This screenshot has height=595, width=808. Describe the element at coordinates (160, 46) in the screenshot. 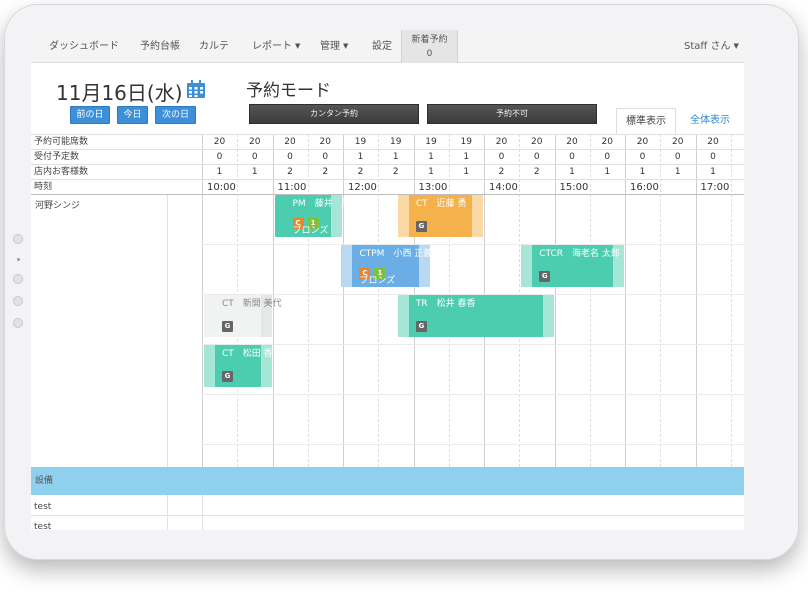

I see `nav-reservation-book: 予約台帳` at that location.